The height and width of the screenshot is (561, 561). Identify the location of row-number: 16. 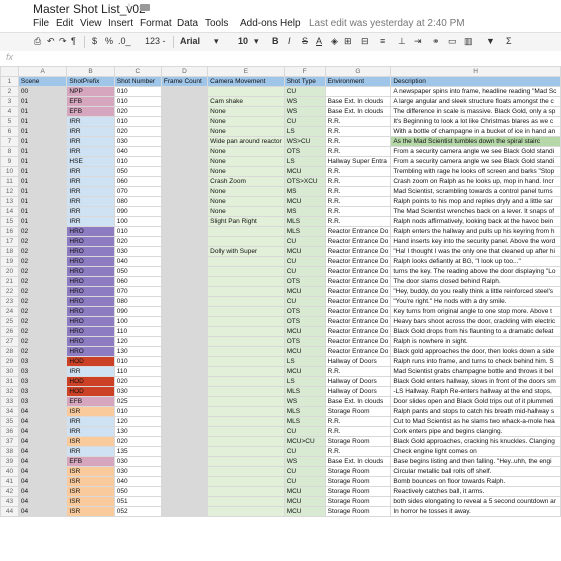
(9, 231).